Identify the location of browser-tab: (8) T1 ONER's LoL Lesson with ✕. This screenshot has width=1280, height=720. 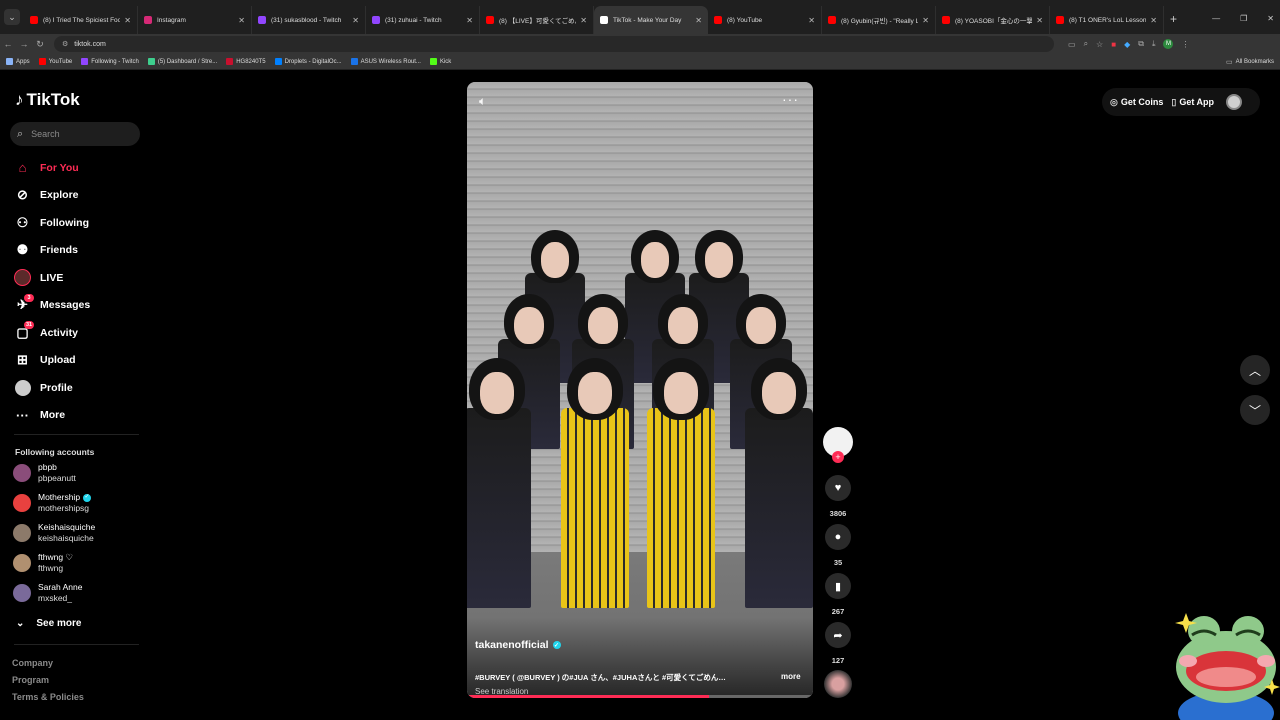
(1107, 20).